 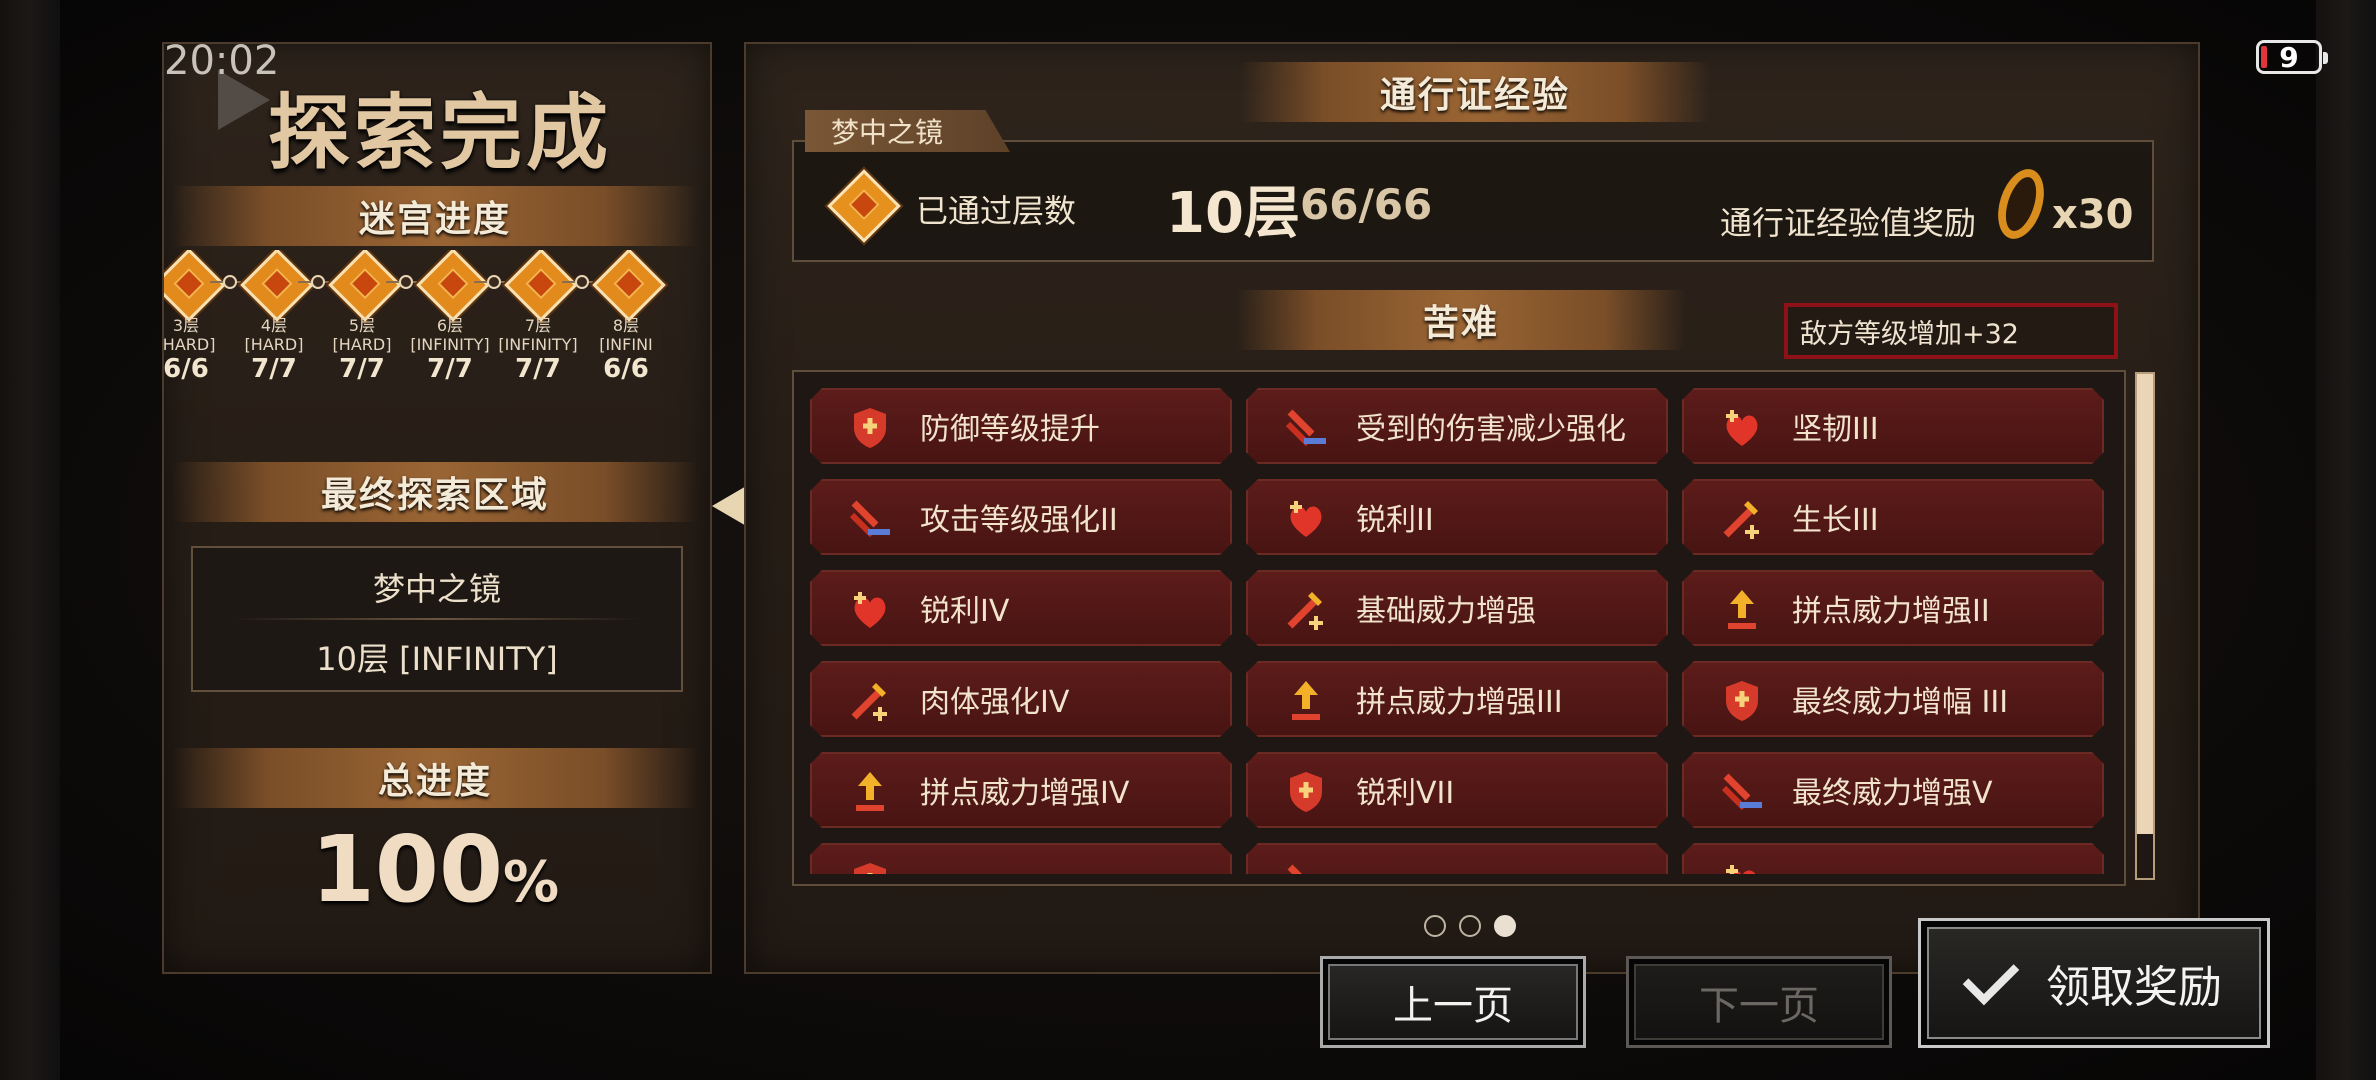 What do you see at coordinates (1505, 926) in the screenshot?
I see `pager-dot-3-active` at bounding box center [1505, 926].